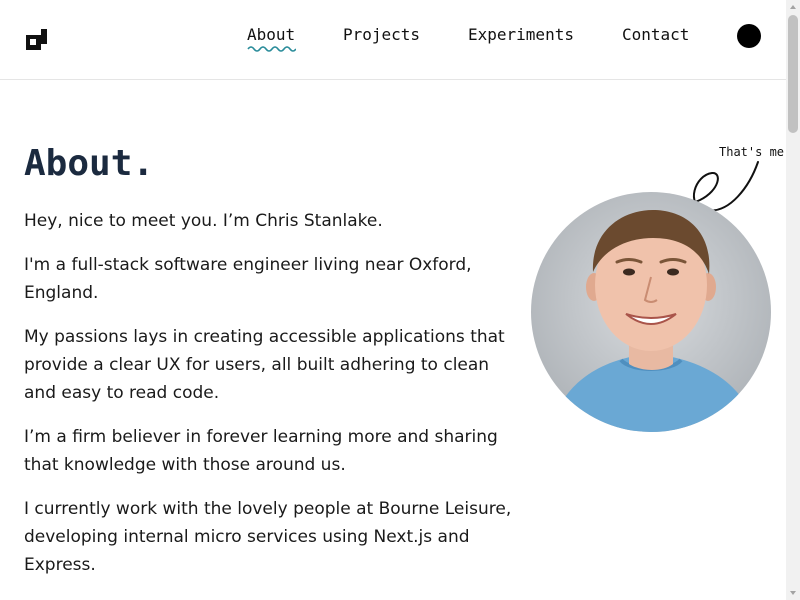 Image resolution: width=800 pixels, height=600 pixels. I want to click on site-header: About Projects Experiments Contact, so click(393, 40).